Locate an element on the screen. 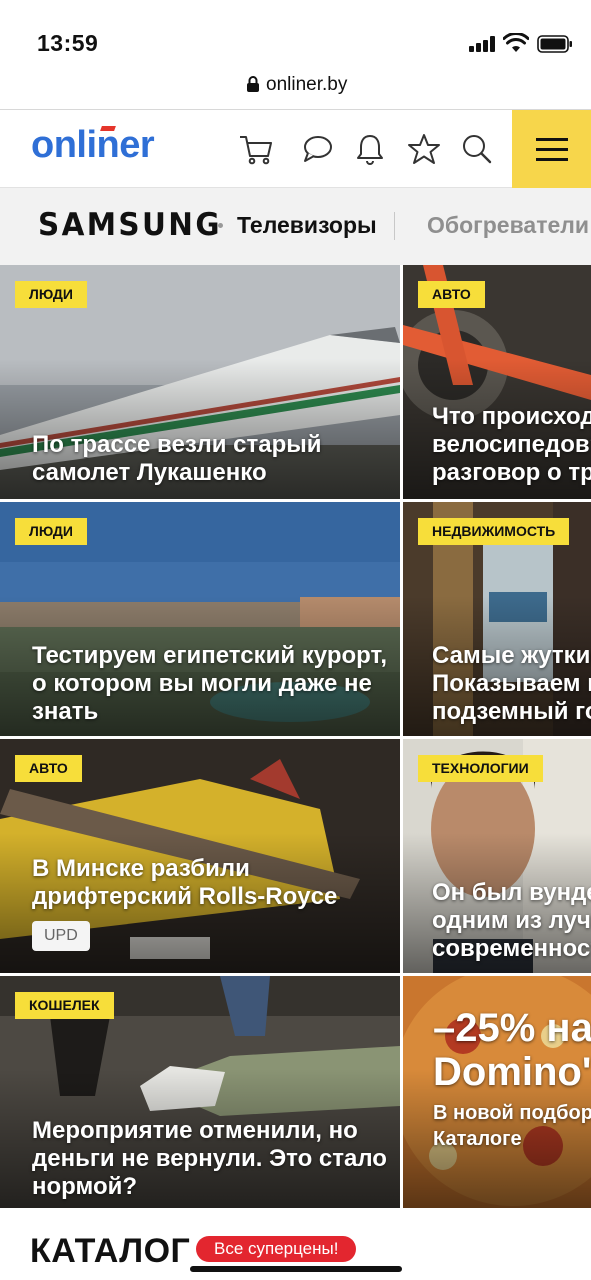  brand-link-tv: Телевизоры is located at coordinates (307, 225).